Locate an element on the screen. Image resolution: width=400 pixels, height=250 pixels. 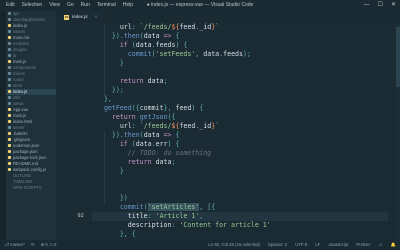
menu-terminal: Terminal is located at coordinates (106, 5).